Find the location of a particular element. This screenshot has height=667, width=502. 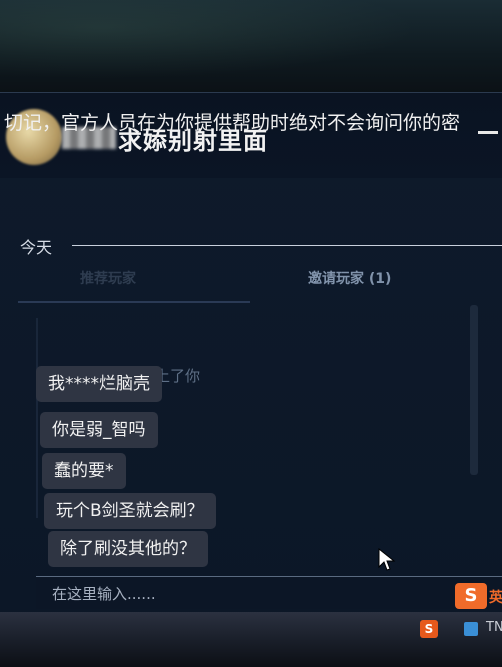

divider-line is located at coordinates (287, 245).